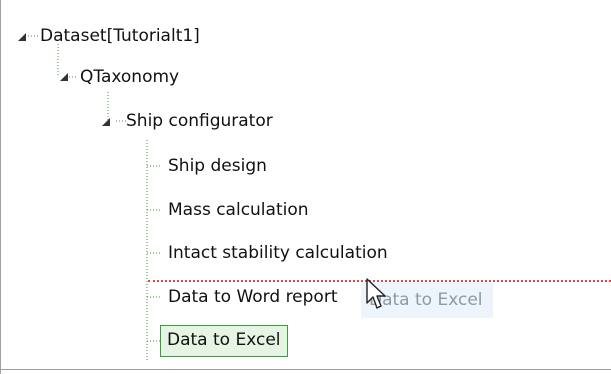 This screenshot has width=611, height=374. I want to click on tree-node-ship-configurator: Ship configurator, so click(199, 121).